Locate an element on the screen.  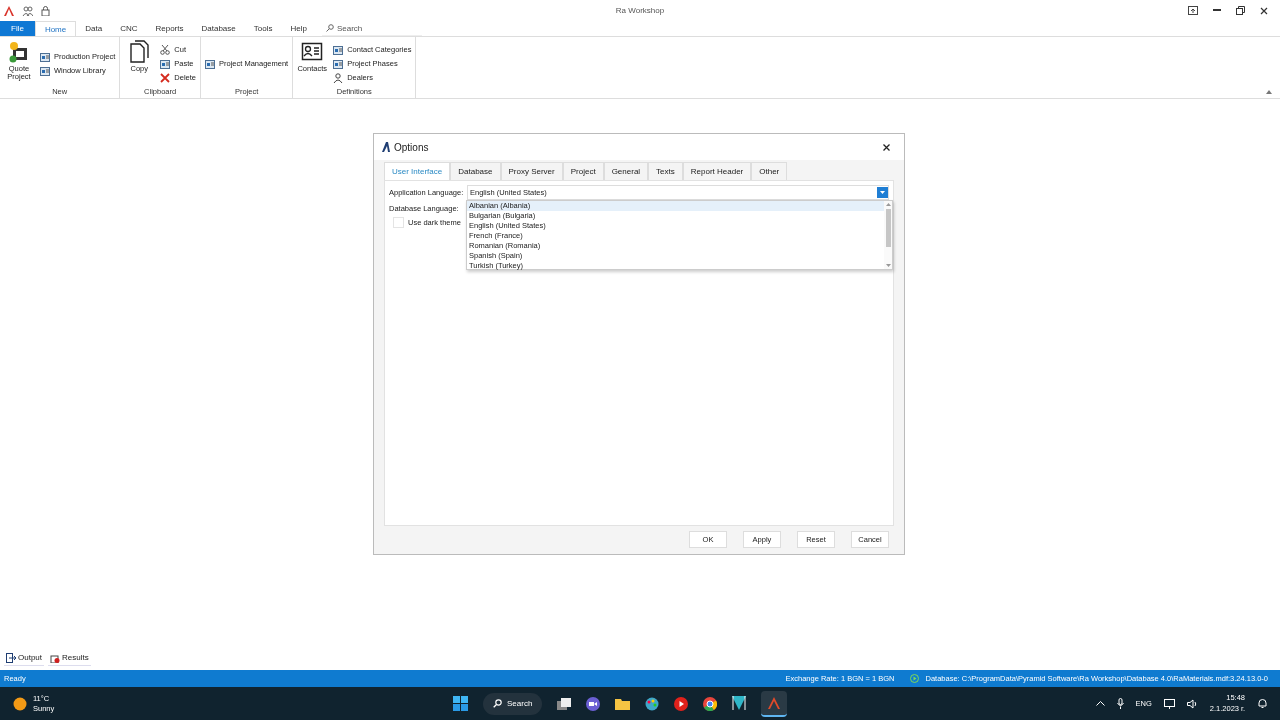
dialog-tab: User Interface is located at coordinates (417, 171).